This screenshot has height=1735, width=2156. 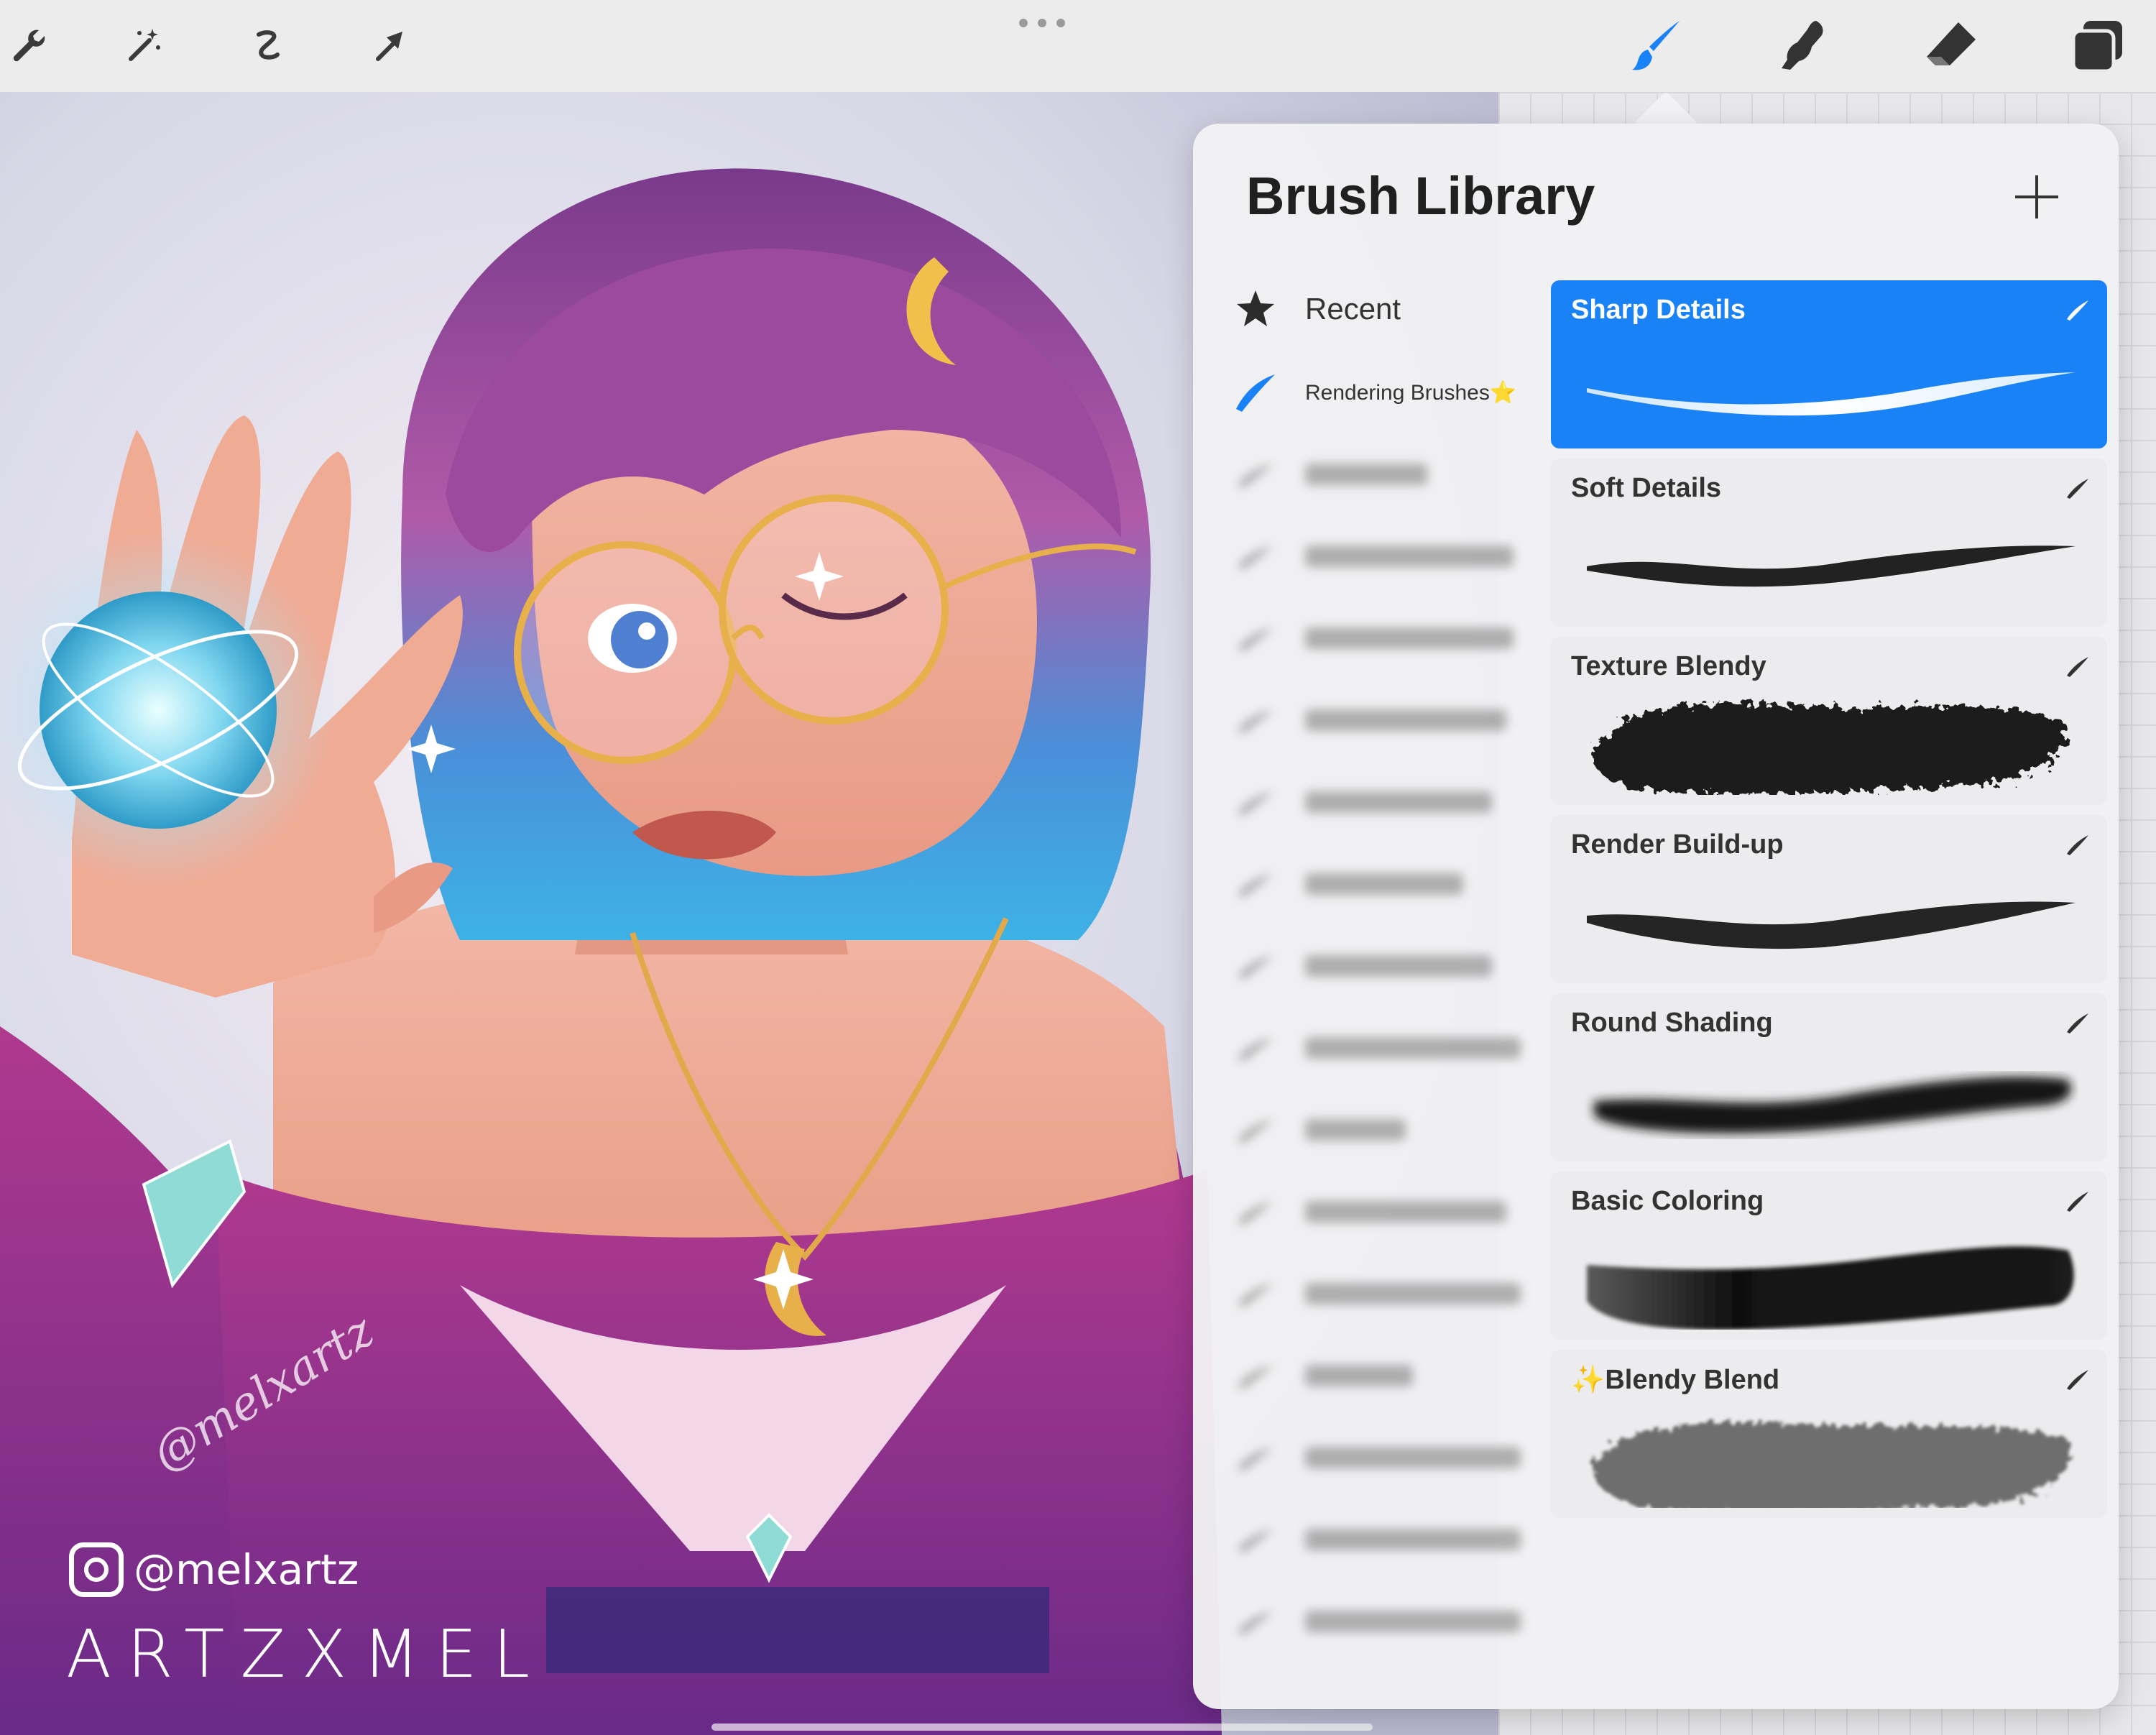 What do you see at coordinates (389, 46) in the screenshot?
I see `transform-arrow-icon` at bounding box center [389, 46].